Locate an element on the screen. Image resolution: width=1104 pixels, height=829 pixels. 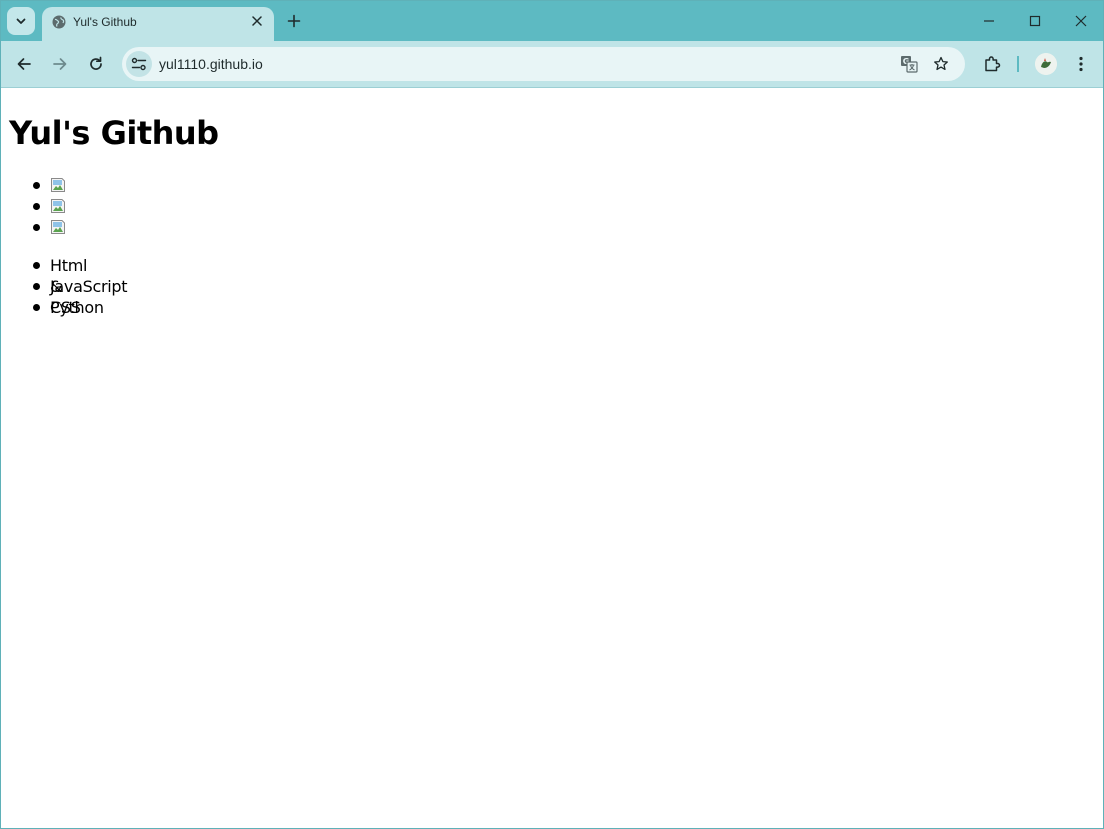
toolbar-separator is located at coordinates (1018, 64).